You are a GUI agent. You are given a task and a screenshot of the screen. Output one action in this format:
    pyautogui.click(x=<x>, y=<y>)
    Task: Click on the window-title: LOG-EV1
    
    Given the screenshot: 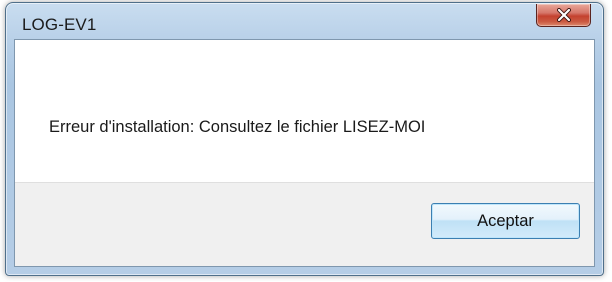 What is the action you would take?
    pyautogui.click(x=59, y=24)
    